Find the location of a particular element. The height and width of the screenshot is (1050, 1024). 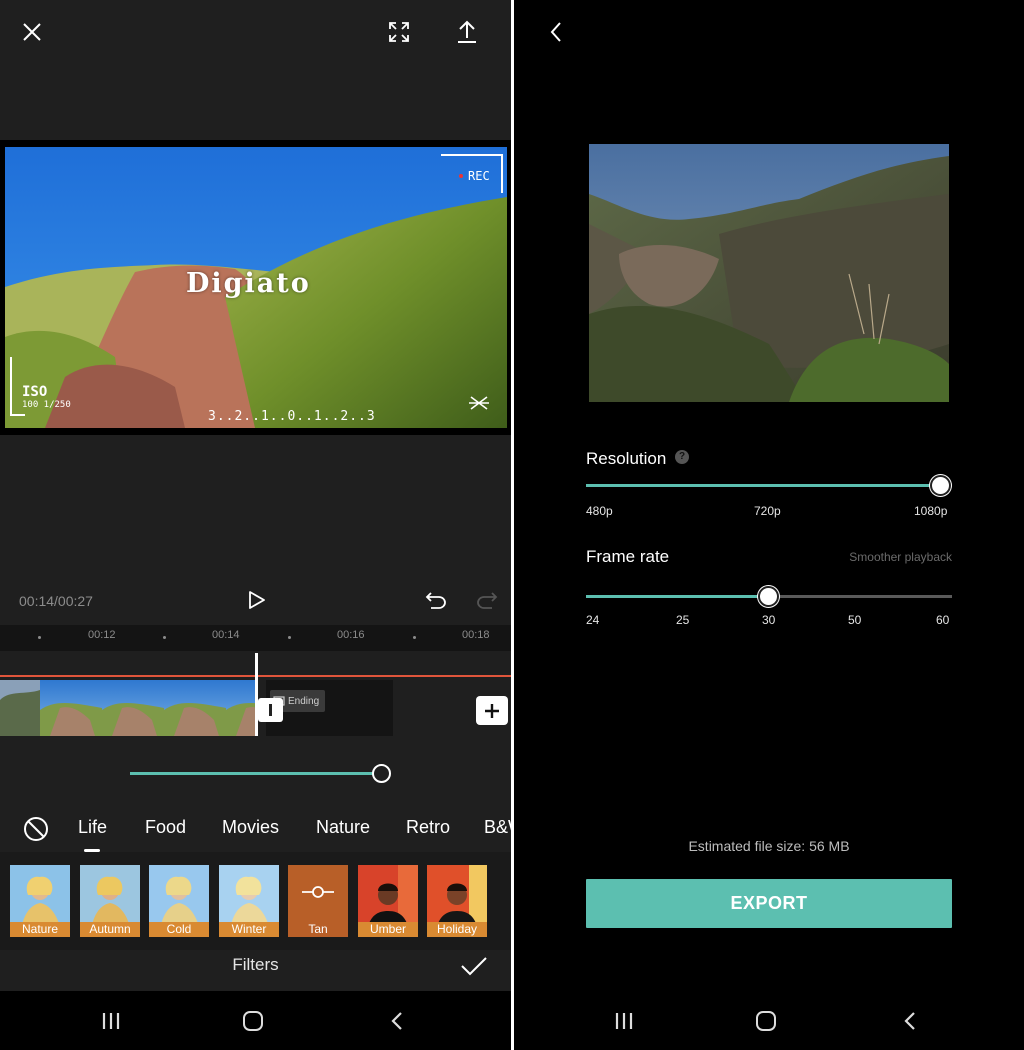

resolution-fill is located at coordinates (763, 485).